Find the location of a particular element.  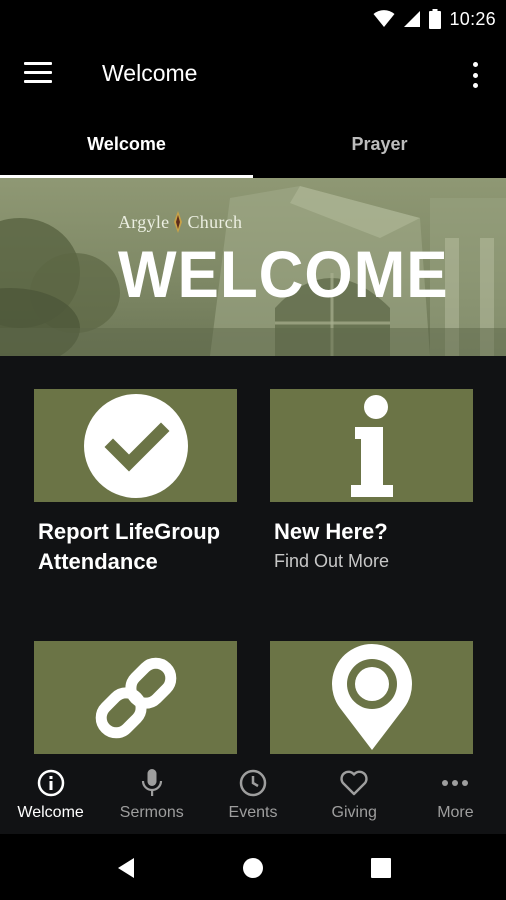

tab-bar: Welcome Prayer is located at coordinates (253, 144).